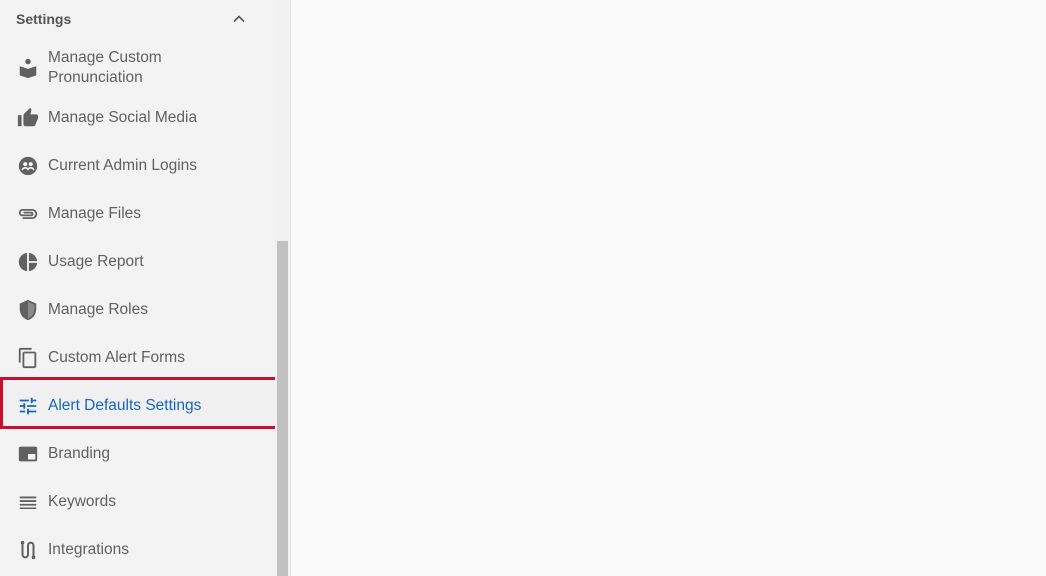 This screenshot has height=576, width=1046. I want to click on section-title: Settings, so click(44, 19).